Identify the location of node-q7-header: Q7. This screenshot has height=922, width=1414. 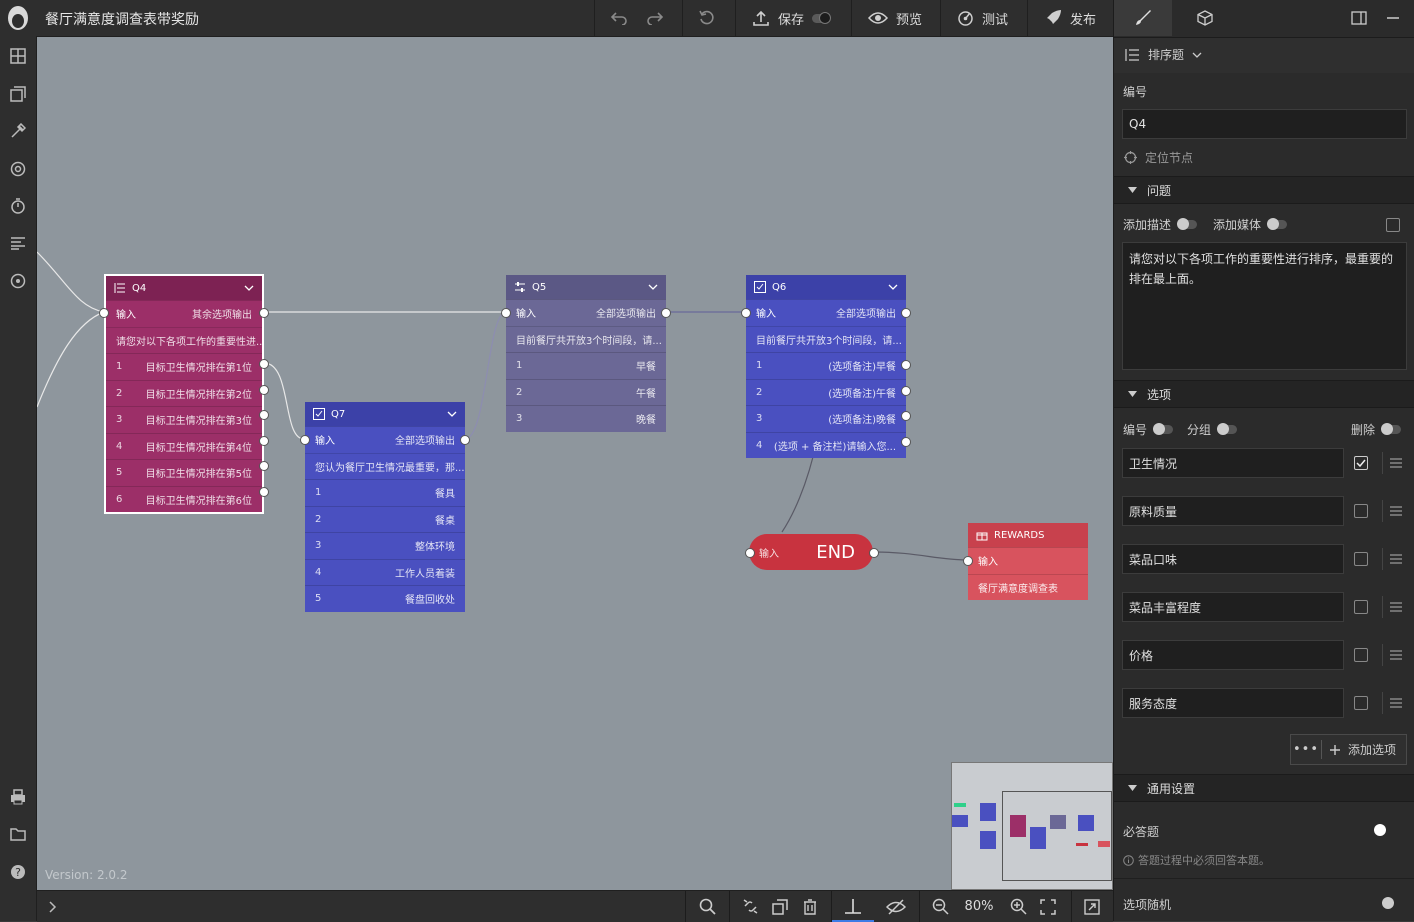
(385, 414).